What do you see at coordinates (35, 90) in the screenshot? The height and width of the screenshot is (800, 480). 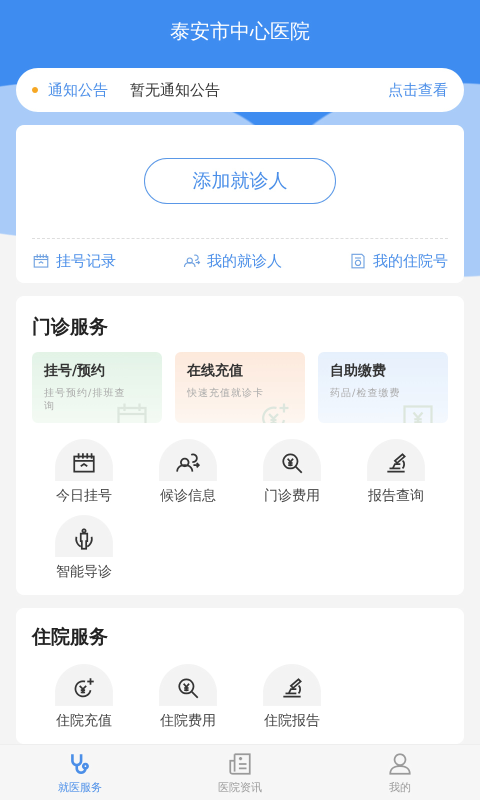 I see `notice-dot-icon` at bounding box center [35, 90].